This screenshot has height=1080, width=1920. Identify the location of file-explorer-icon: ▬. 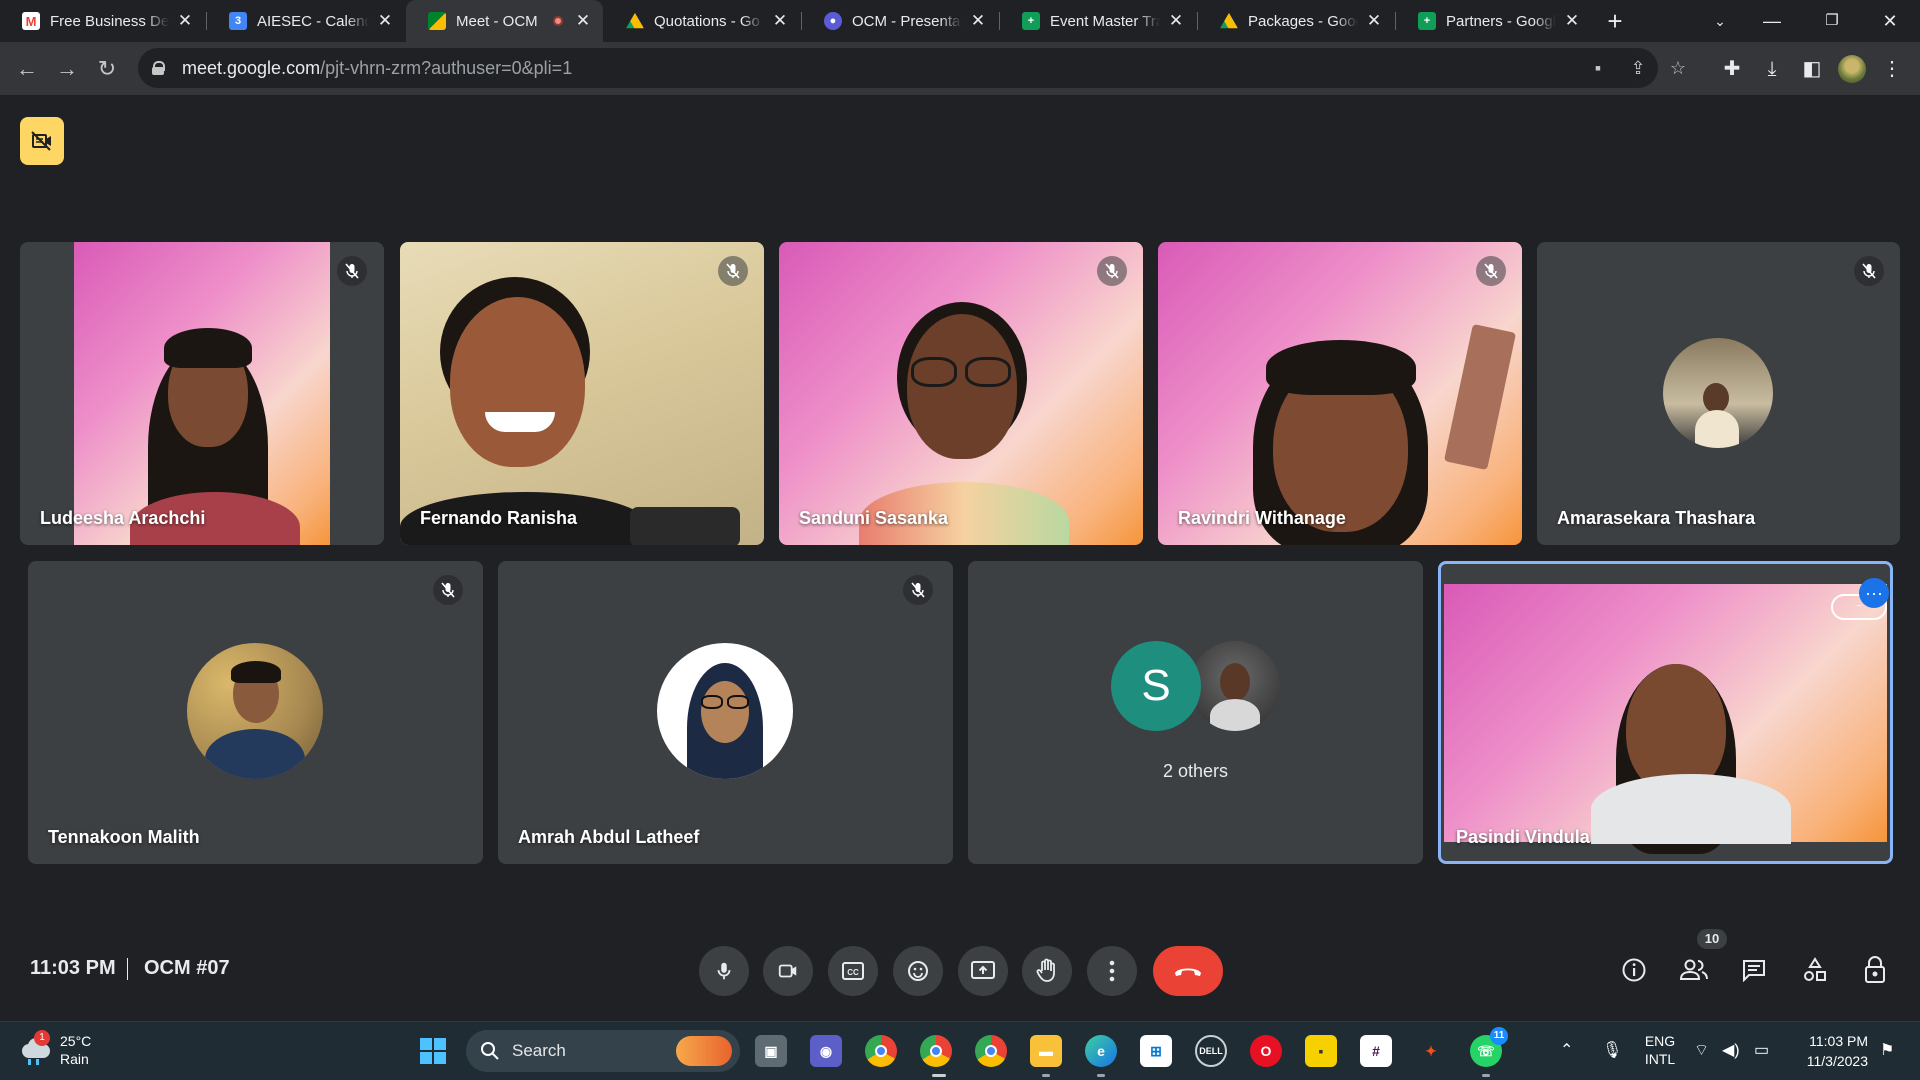
(1046, 1051).